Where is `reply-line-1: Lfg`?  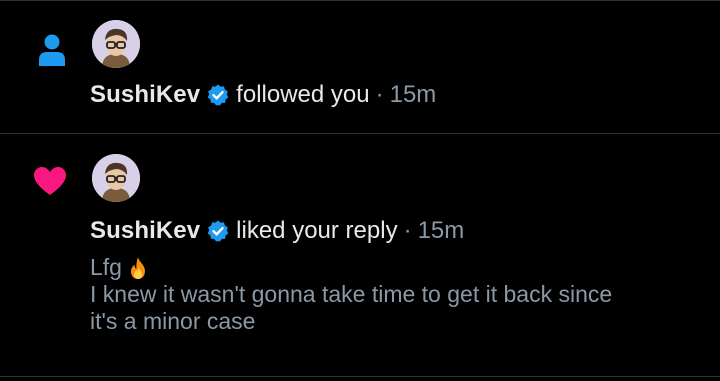
reply-line-1: Lfg is located at coordinates (390, 267).